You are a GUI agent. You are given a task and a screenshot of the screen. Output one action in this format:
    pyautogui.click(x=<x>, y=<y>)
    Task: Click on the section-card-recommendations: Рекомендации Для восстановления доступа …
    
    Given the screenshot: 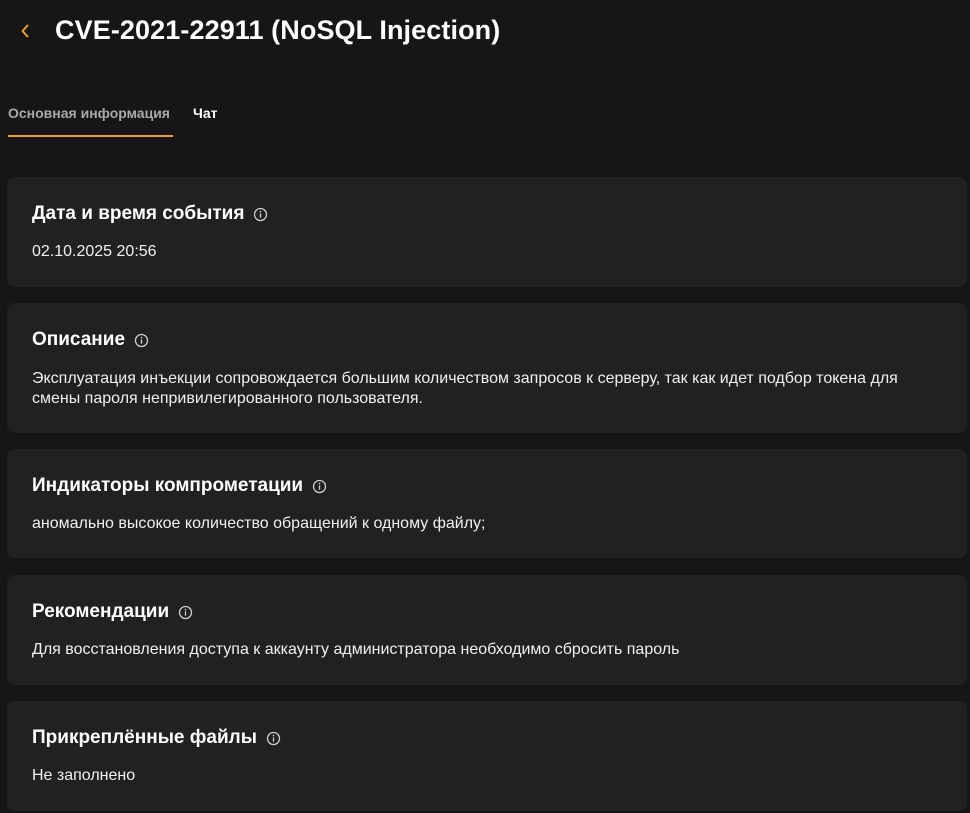 What is the action you would take?
    pyautogui.click(x=487, y=630)
    